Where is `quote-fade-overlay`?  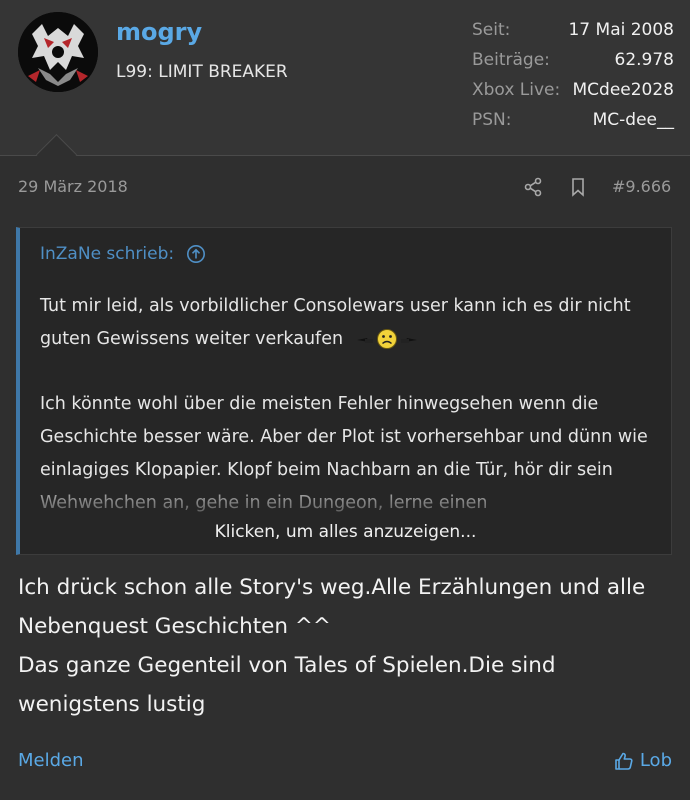 quote-fade-overlay is located at coordinates (345, 514).